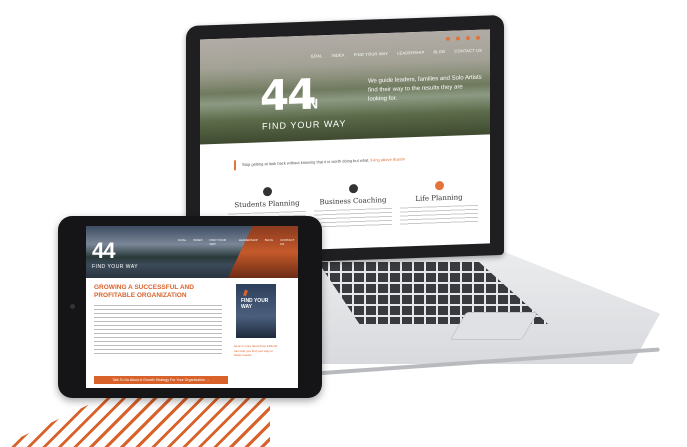  What do you see at coordinates (388, 159) in the screenshot?
I see `laptop-quote-link: living above illusion` at bounding box center [388, 159].